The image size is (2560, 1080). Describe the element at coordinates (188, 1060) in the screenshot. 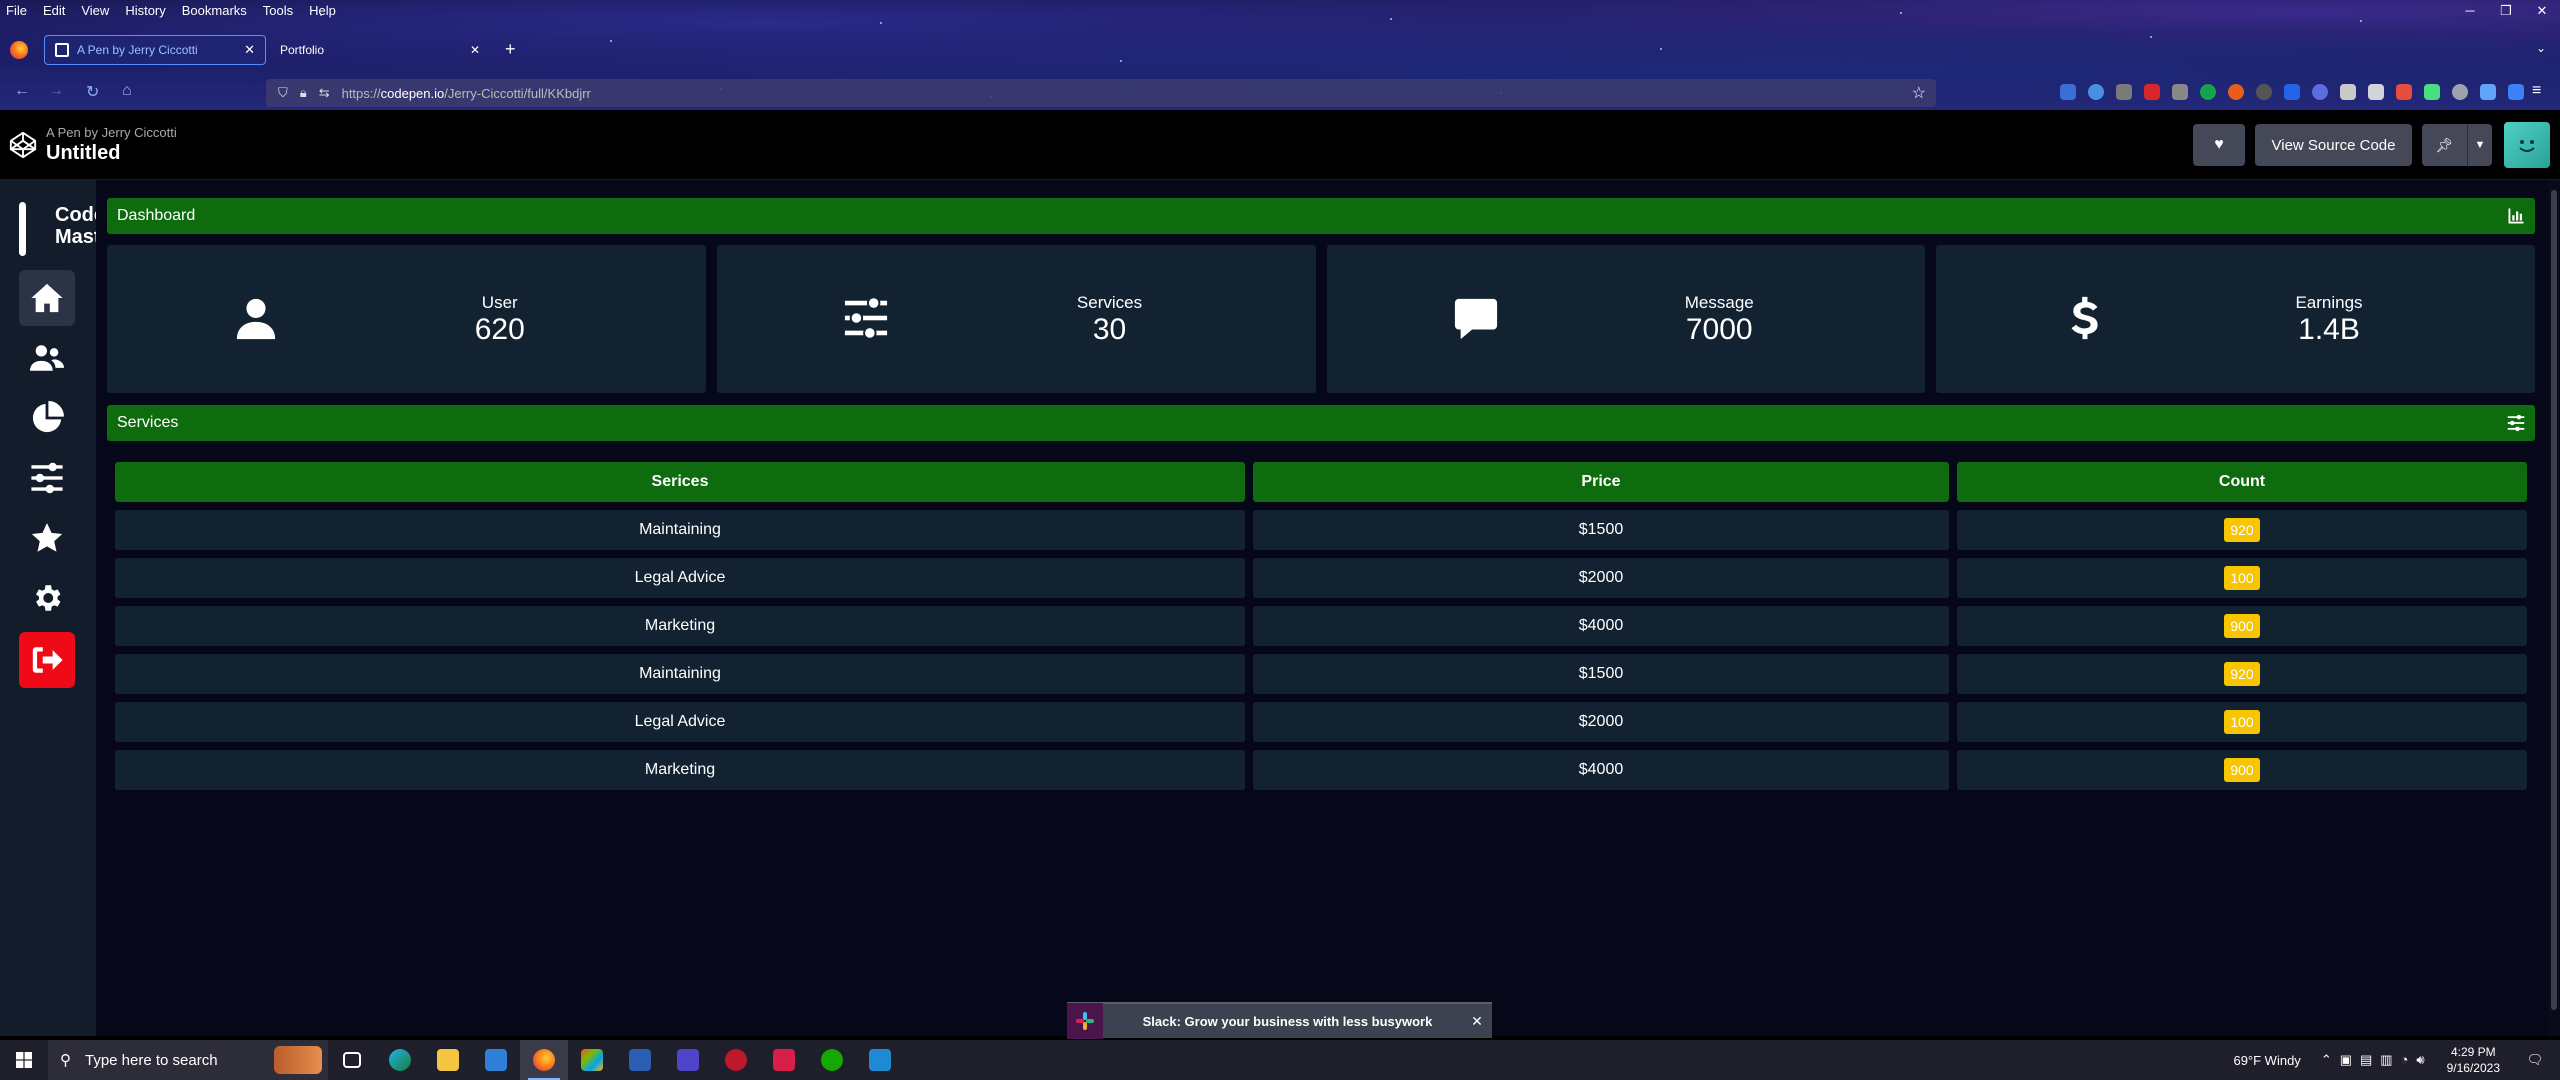

I see `taskbar-search: ⚲ Type here to search` at that location.